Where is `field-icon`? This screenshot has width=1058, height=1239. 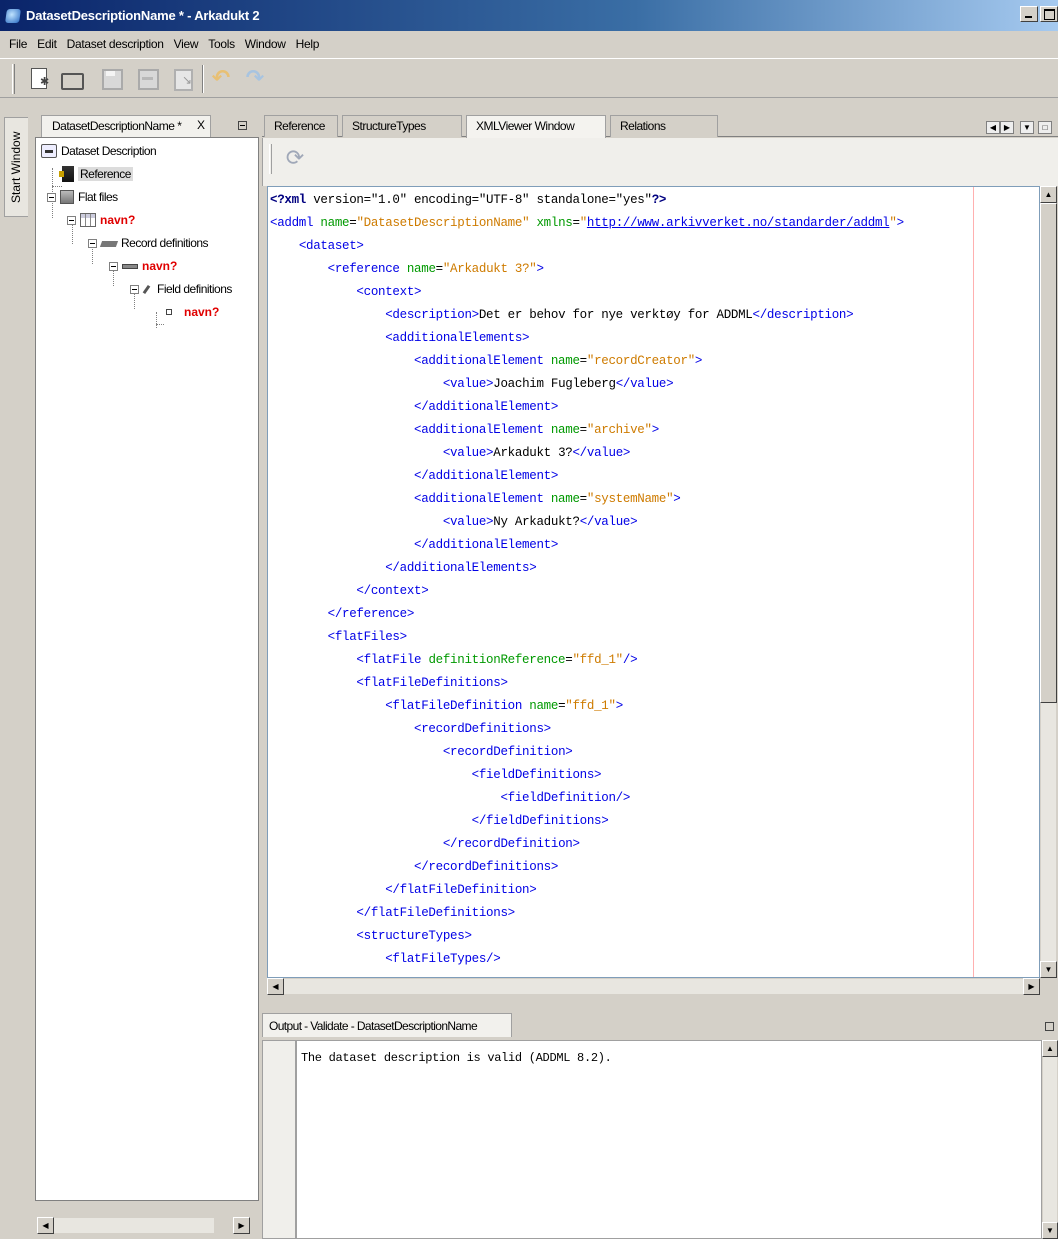 field-icon is located at coordinates (169, 312).